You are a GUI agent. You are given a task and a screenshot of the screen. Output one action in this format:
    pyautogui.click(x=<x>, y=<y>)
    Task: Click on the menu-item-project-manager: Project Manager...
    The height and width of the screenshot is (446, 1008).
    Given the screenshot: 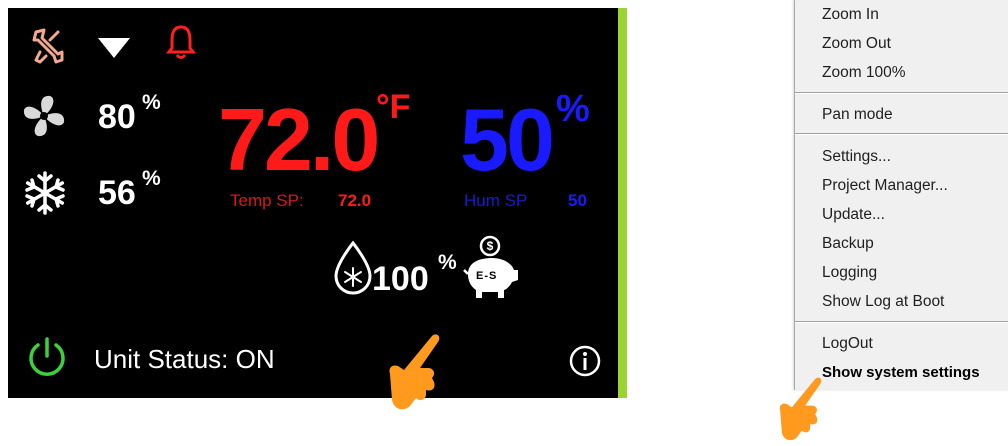 What is the action you would take?
    pyautogui.click(x=885, y=186)
    